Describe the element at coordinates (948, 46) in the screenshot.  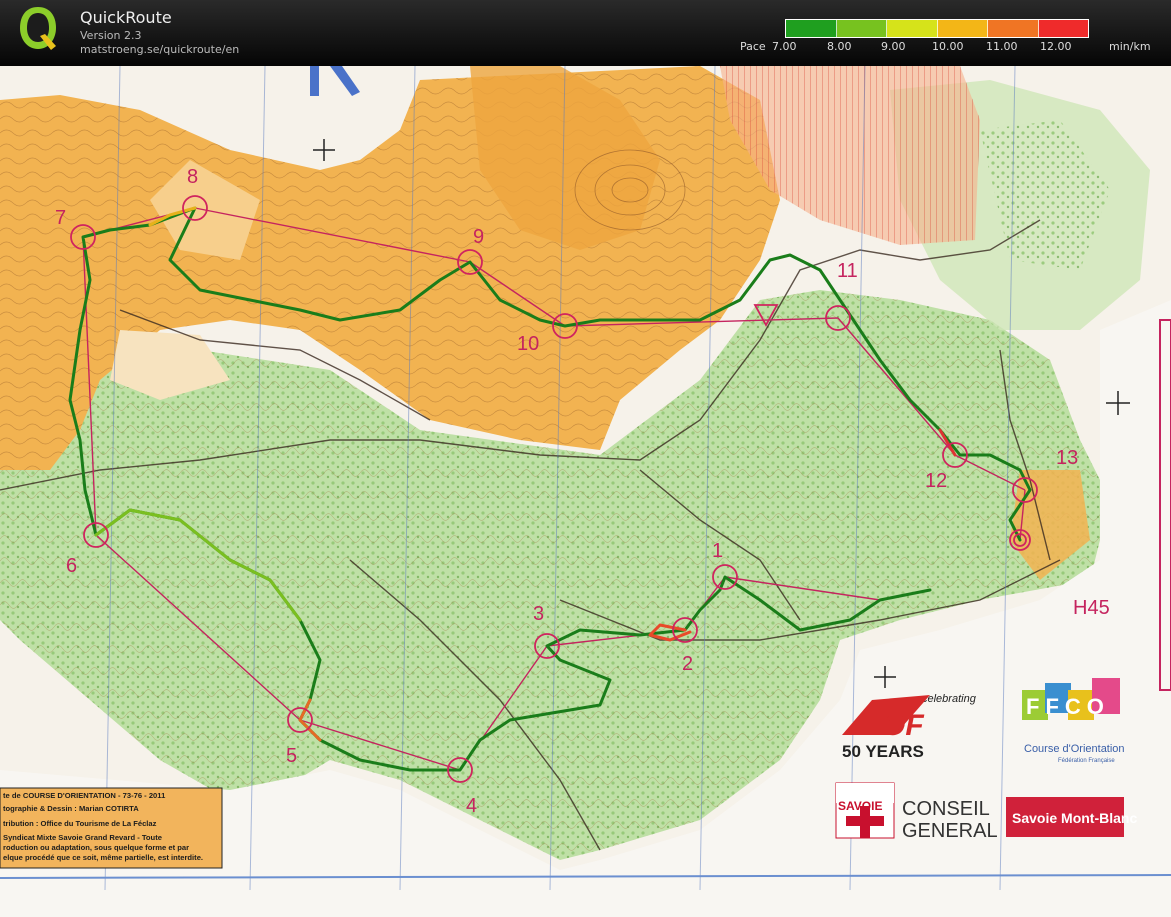
I see `pace-tick: 10.00` at that location.